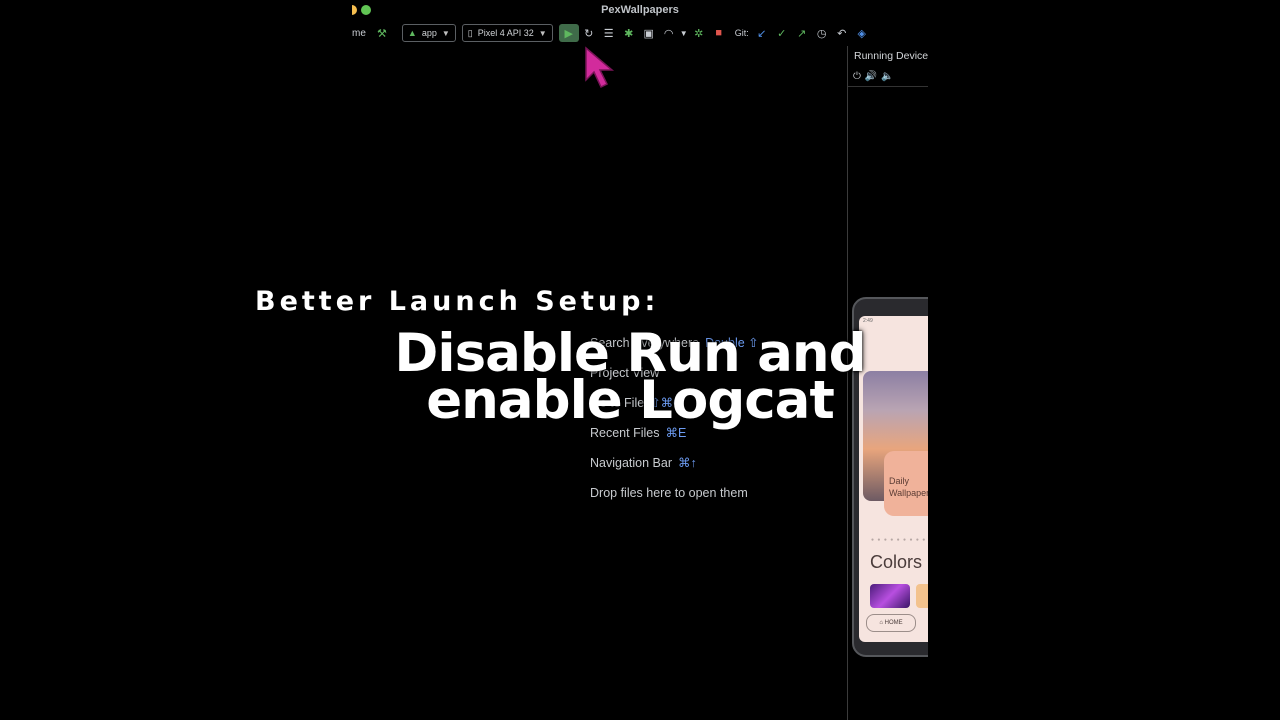  What do you see at coordinates (741, 33) in the screenshot?
I see `git-label: Git:` at bounding box center [741, 33].